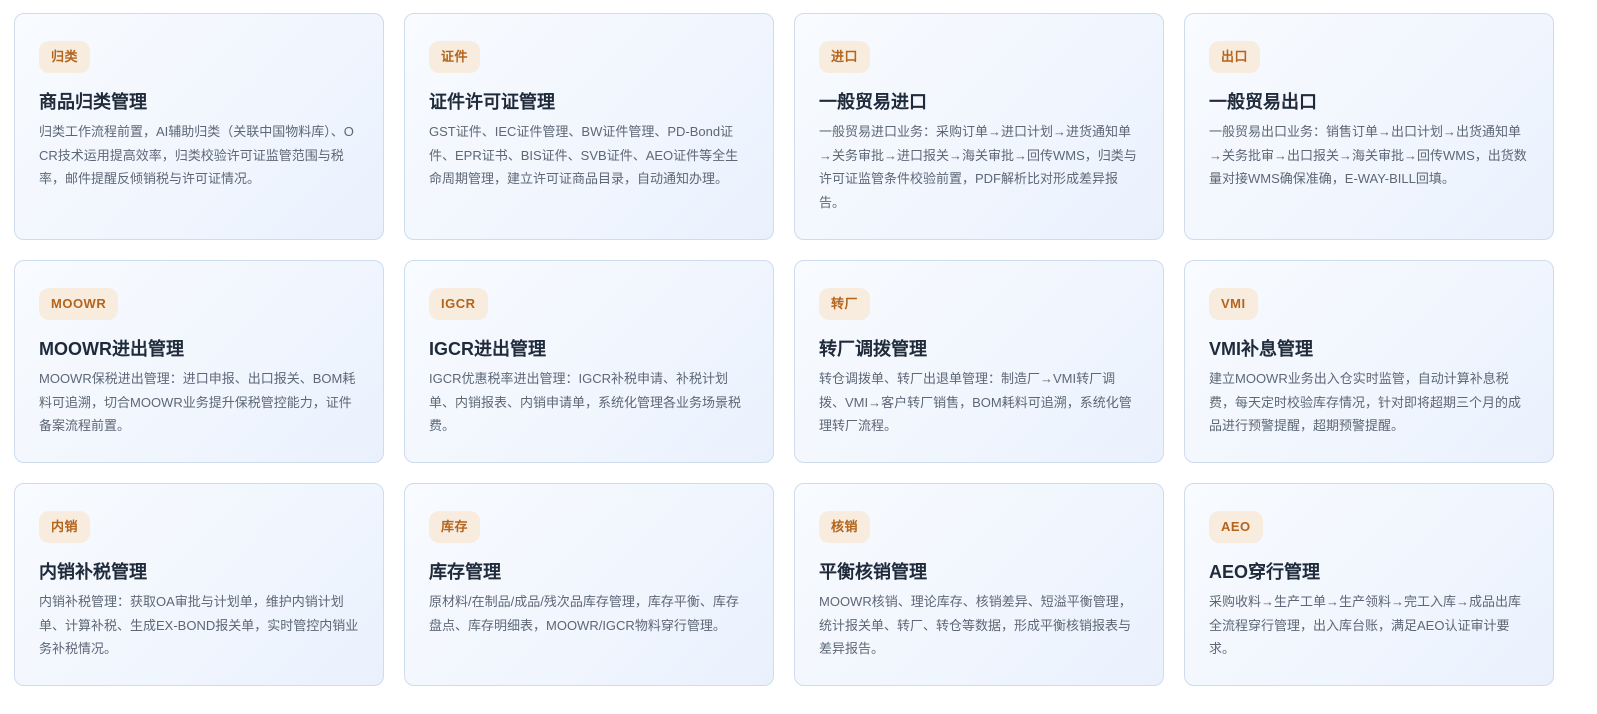  Describe the element at coordinates (873, 349) in the screenshot. I see `card-title: 转厂调拨管理` at that location.